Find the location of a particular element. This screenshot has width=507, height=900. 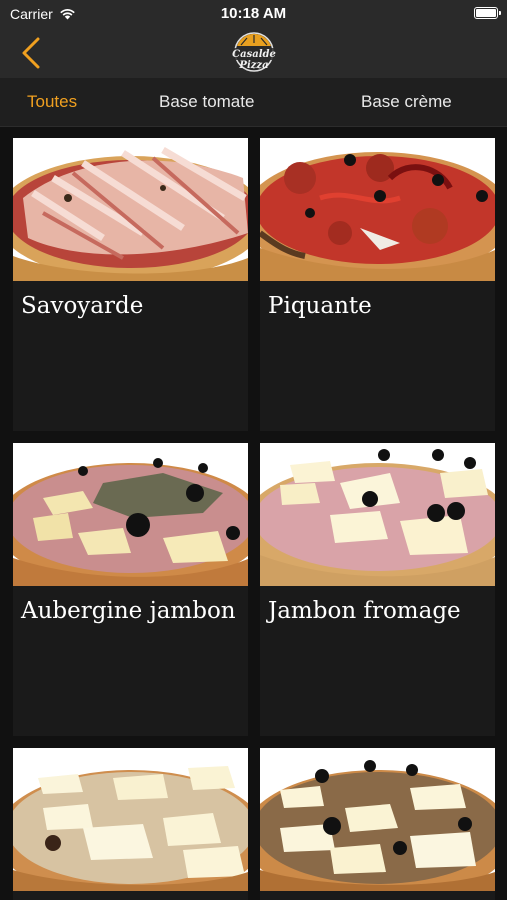

logo-text: Casalde Pizza is located at coordinates (254, 60).